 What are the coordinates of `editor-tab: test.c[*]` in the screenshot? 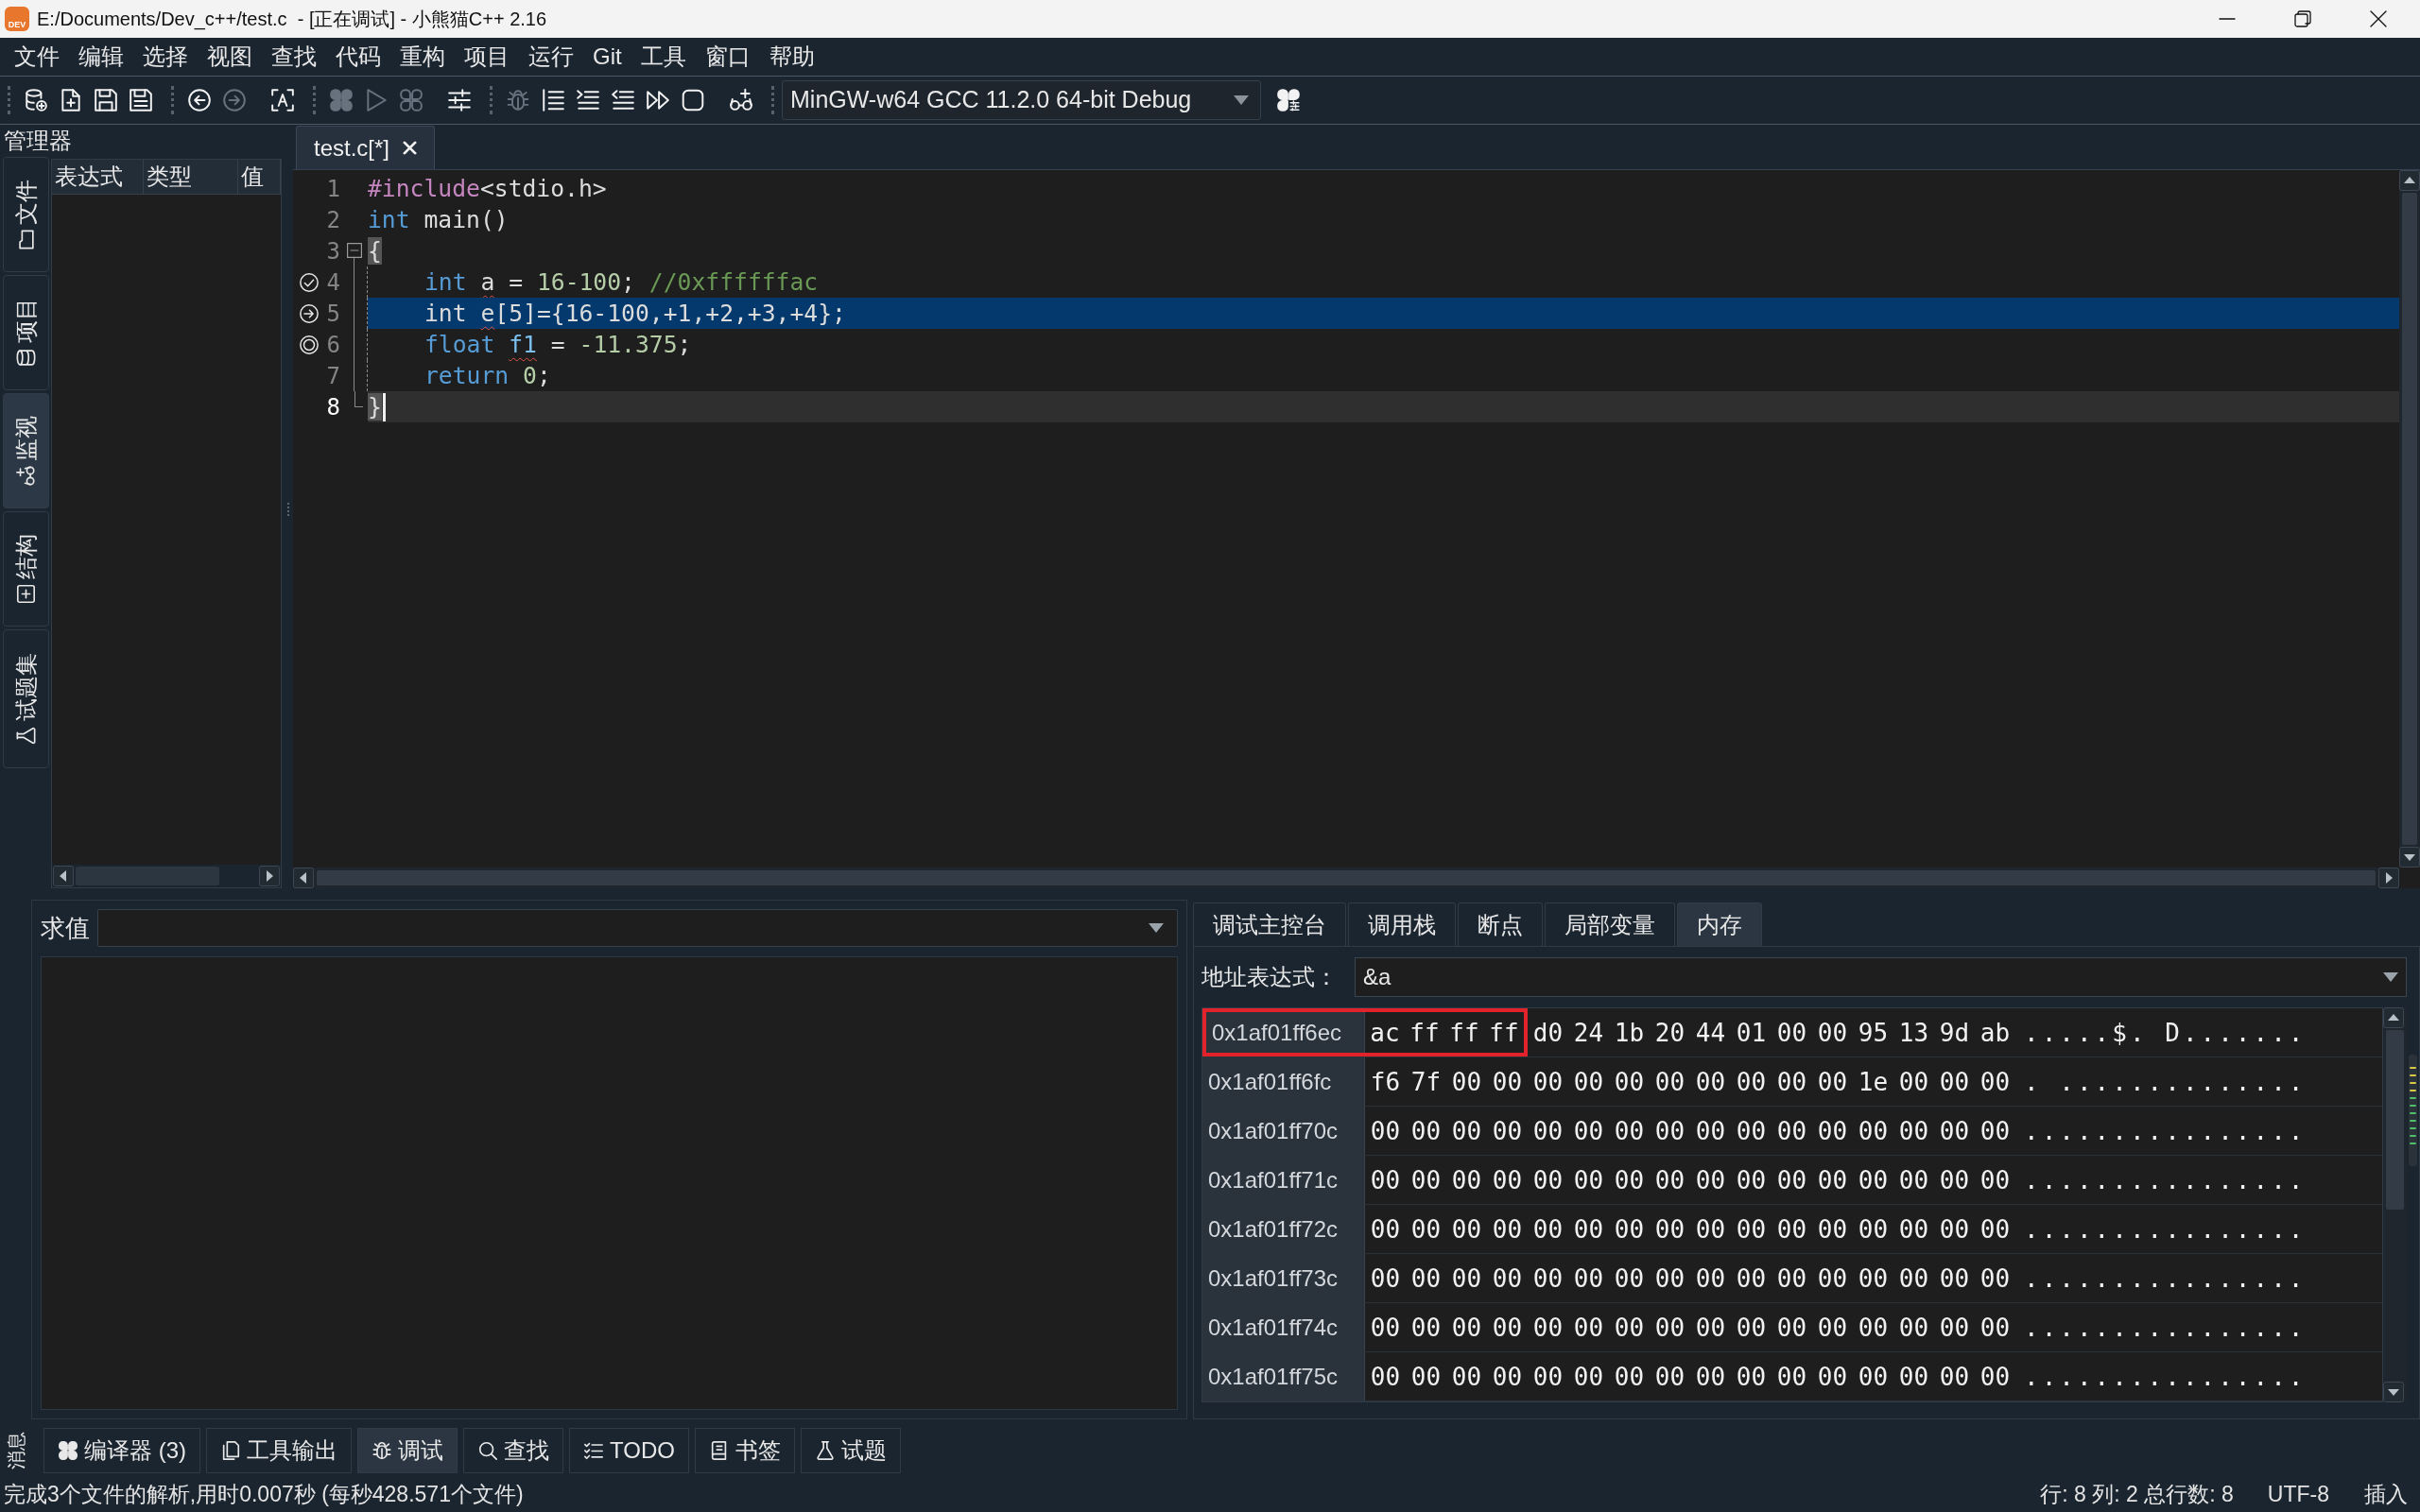 It's located at (366, 147).